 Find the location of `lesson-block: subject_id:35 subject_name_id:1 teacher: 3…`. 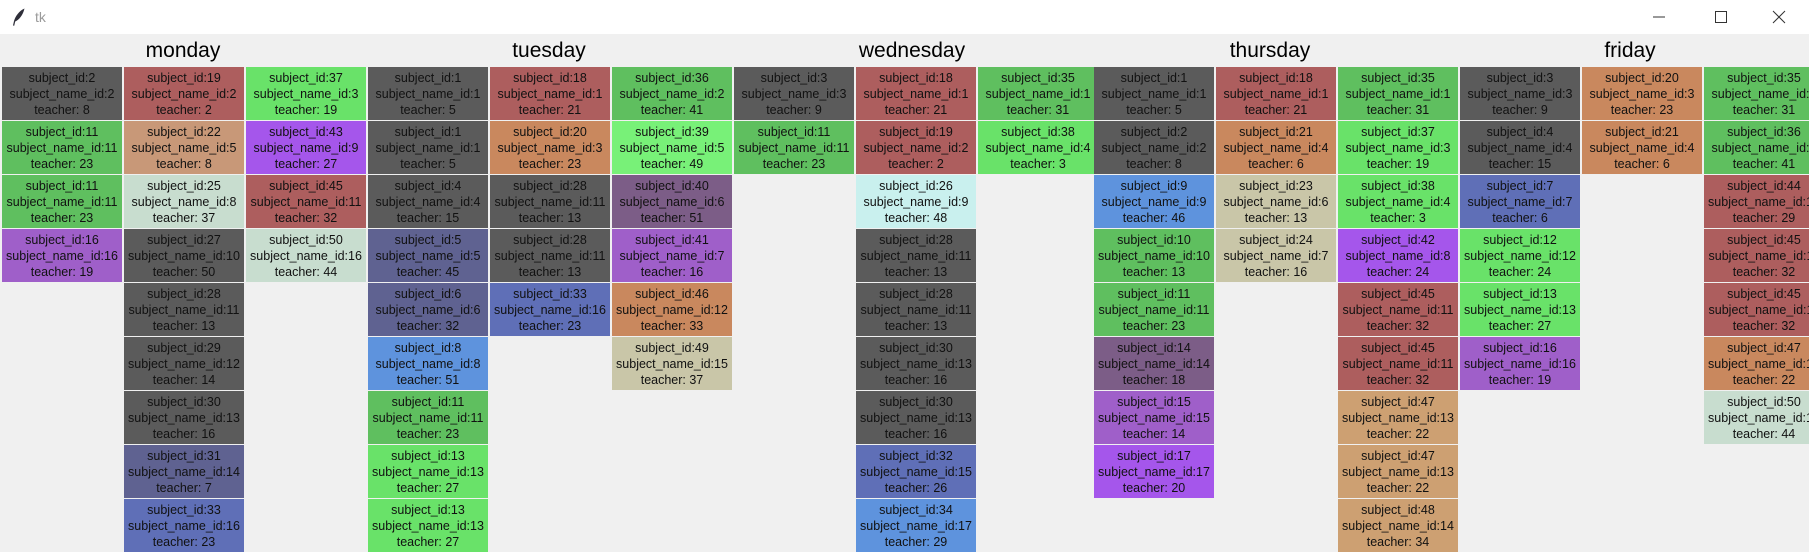

lesson-block: subject_id:35 subject_name_id:1 teacher: 3… is located at coordinates (1398, 93).